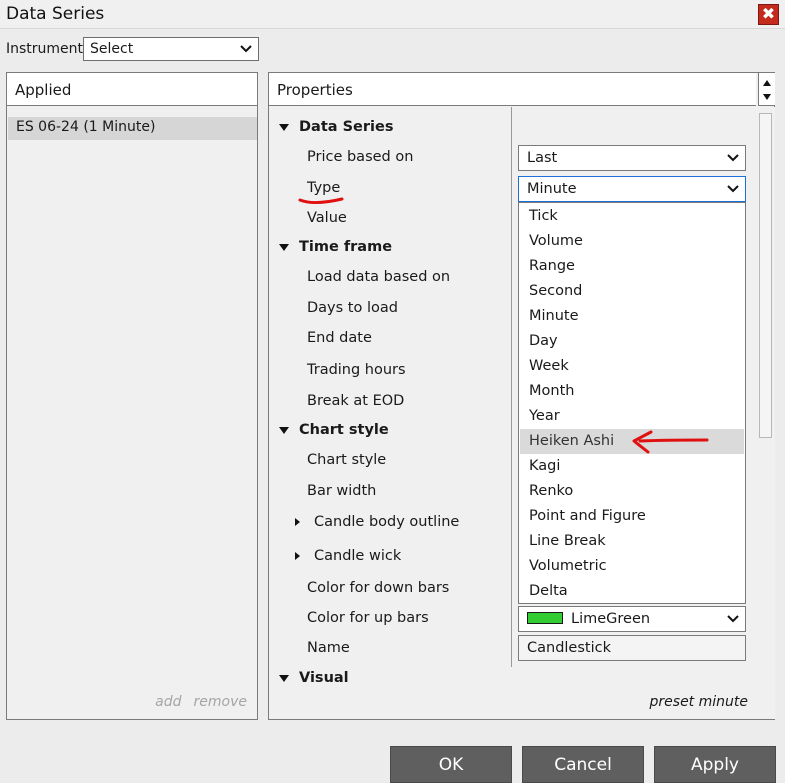 This screenshot has width=785, height=783. Describe the element at coordinates (632, 291) in the screenshot. I see `dropdown-option: Second` at that location.